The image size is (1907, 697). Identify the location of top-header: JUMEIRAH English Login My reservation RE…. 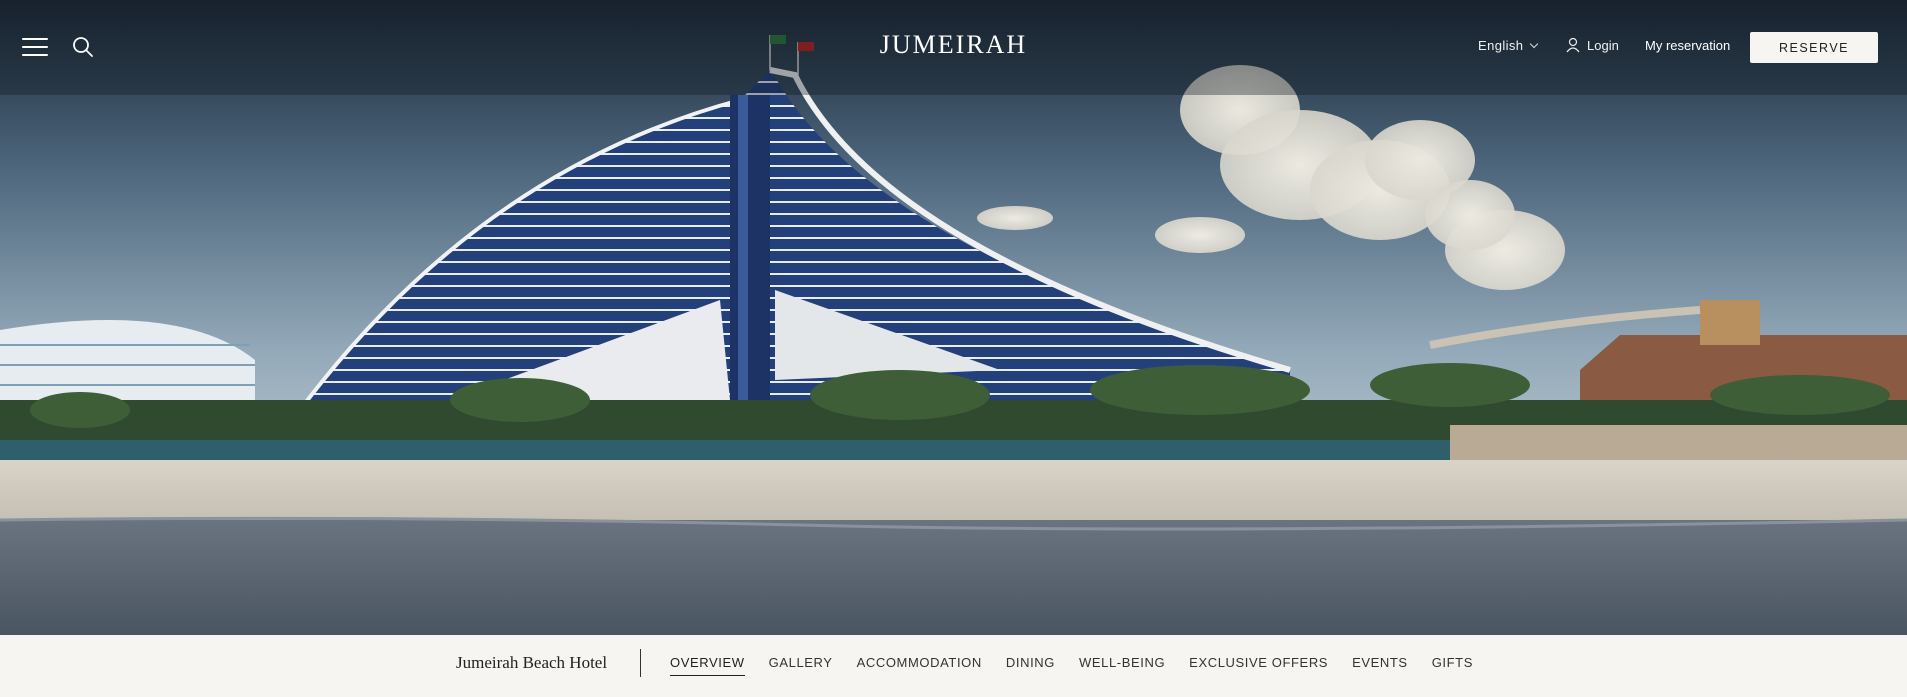
(953, 47).